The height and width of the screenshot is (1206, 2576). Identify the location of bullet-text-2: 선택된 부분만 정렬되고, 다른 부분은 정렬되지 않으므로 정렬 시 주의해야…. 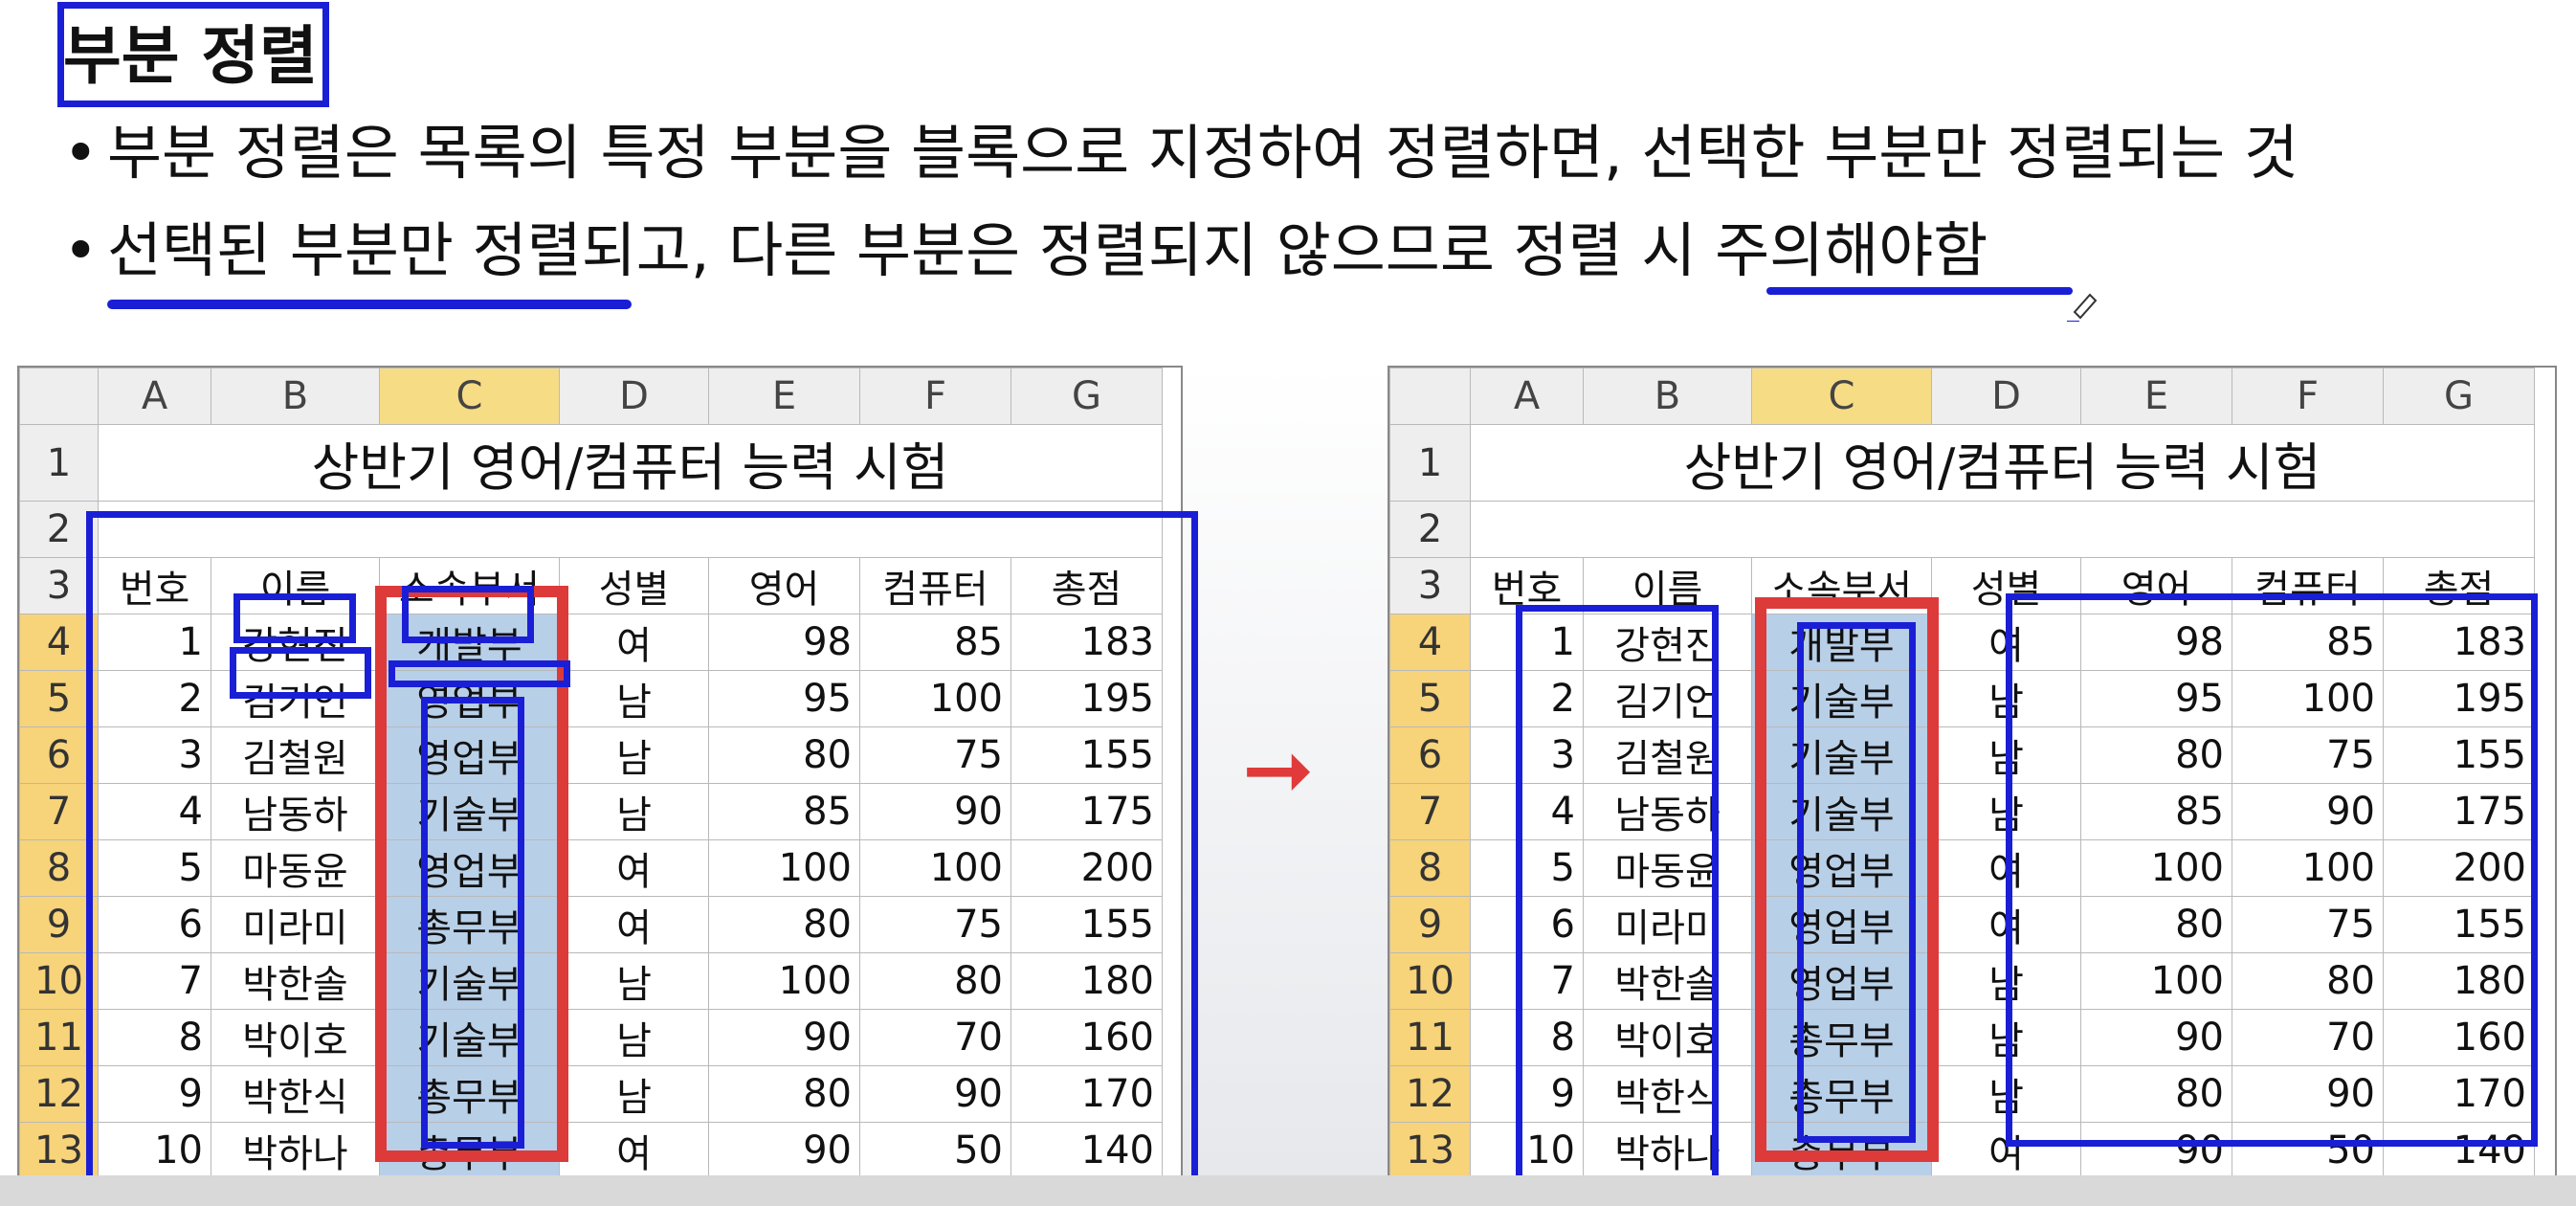
(1047, 250).